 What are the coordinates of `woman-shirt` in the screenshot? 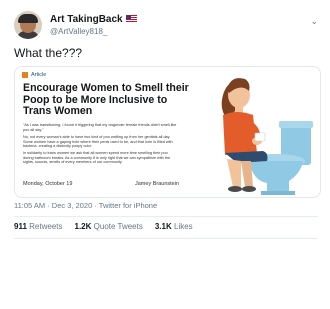 It's located at (240, 133).